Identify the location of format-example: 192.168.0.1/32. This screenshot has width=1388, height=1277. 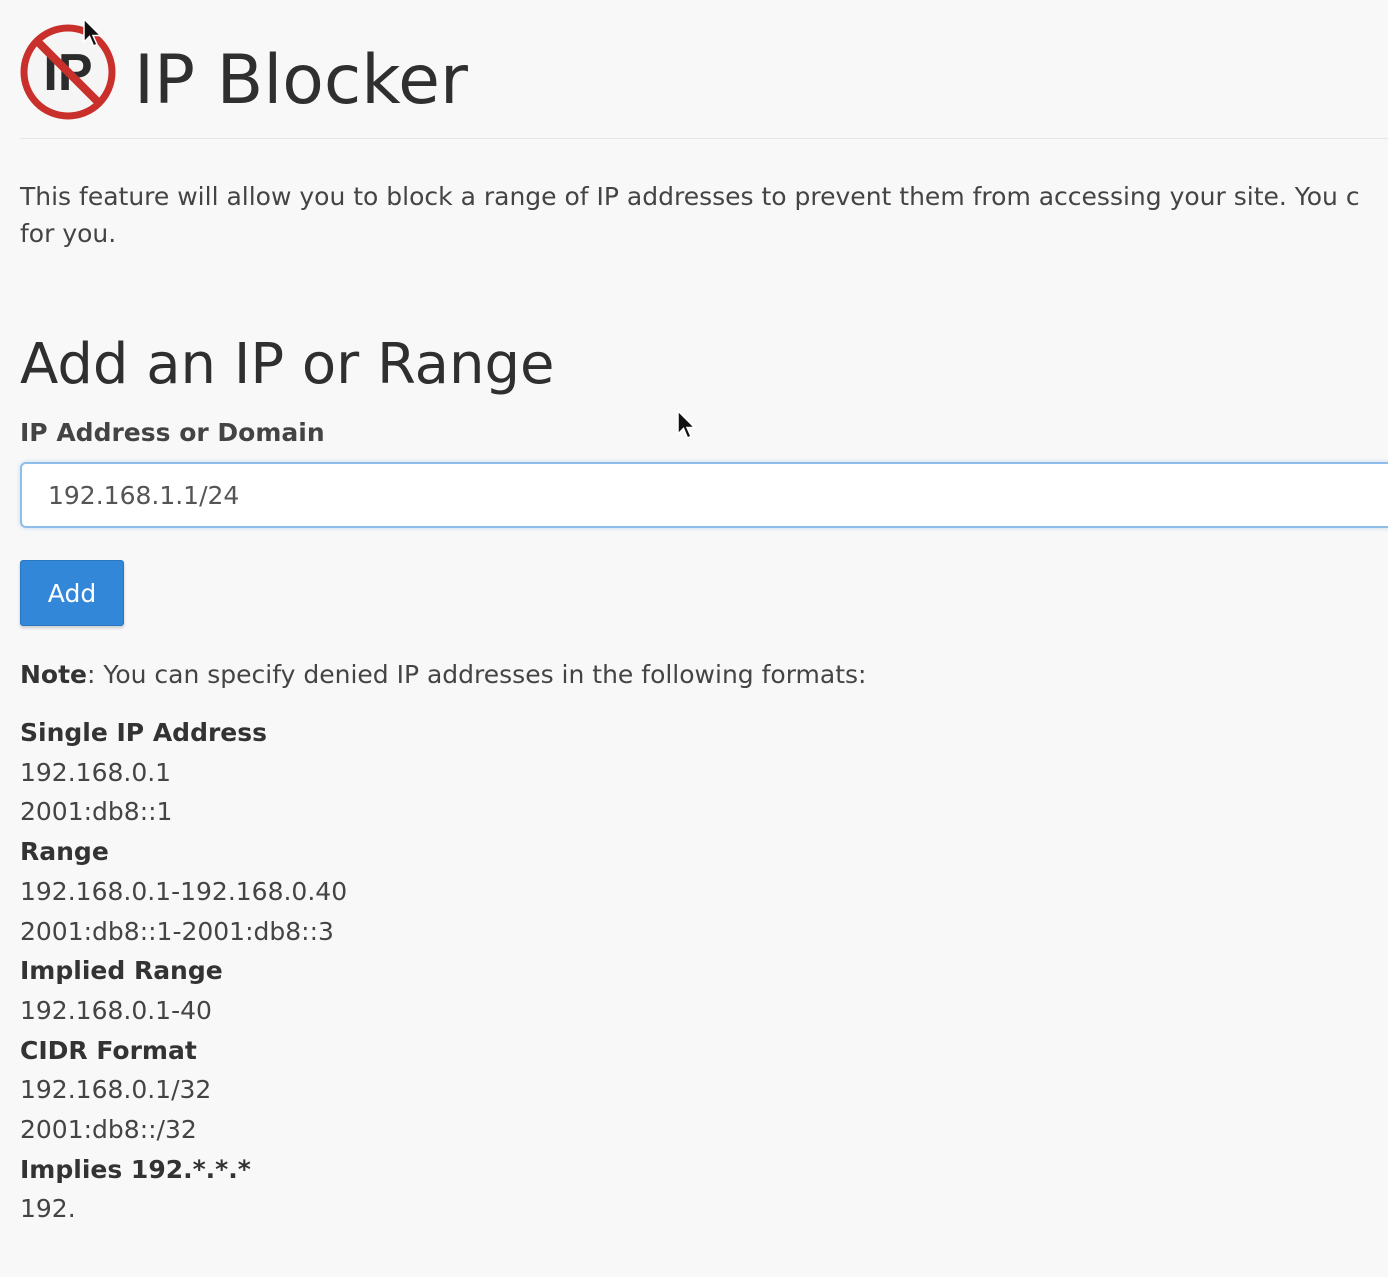
(116, 1090).